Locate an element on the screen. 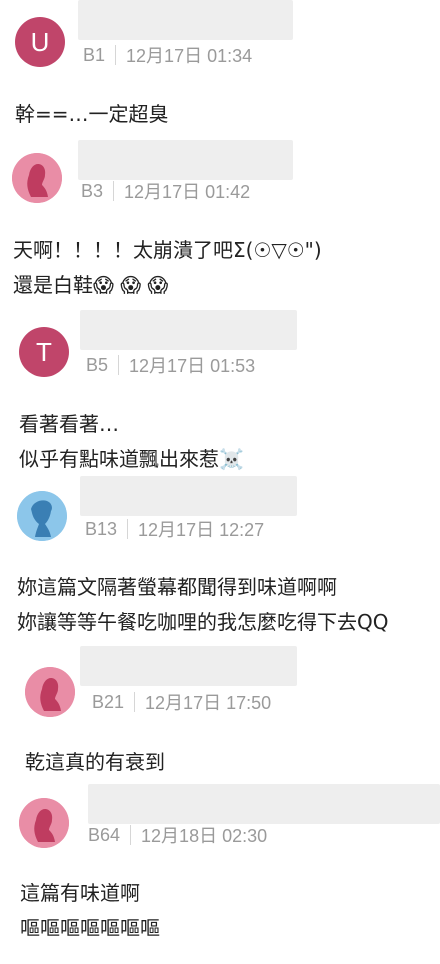  female-silhouette-icon is located at coordinates (44, 823).